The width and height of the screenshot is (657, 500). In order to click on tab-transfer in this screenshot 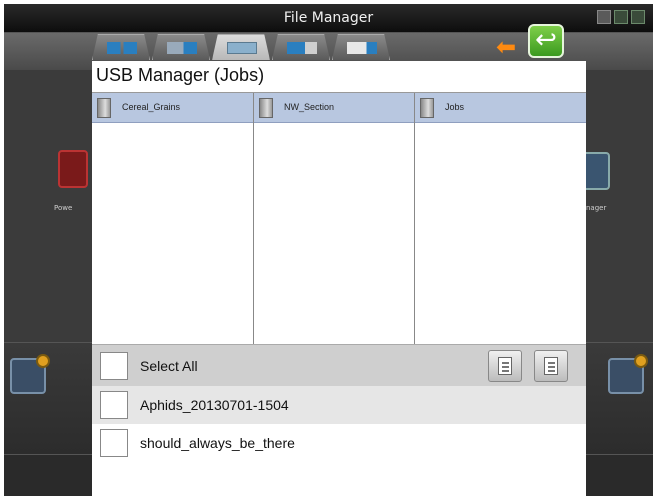, I will do `click(181, 47)`.